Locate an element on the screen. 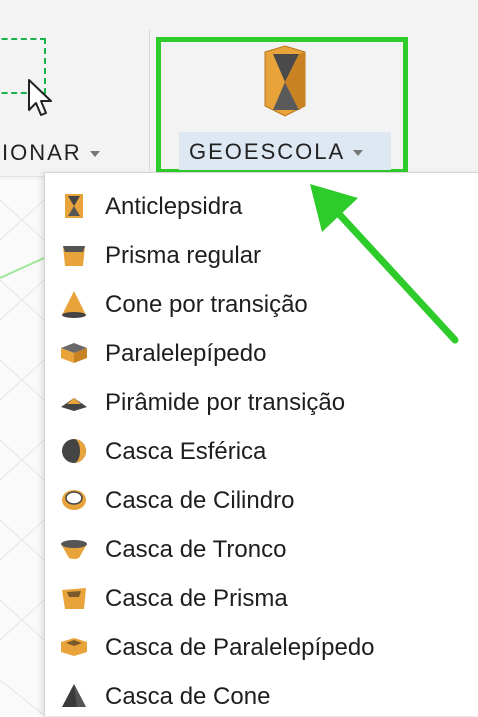 The width and height of the screenshot is (478, 717). casca-esferica-icon is located at coordinates (74, 451).